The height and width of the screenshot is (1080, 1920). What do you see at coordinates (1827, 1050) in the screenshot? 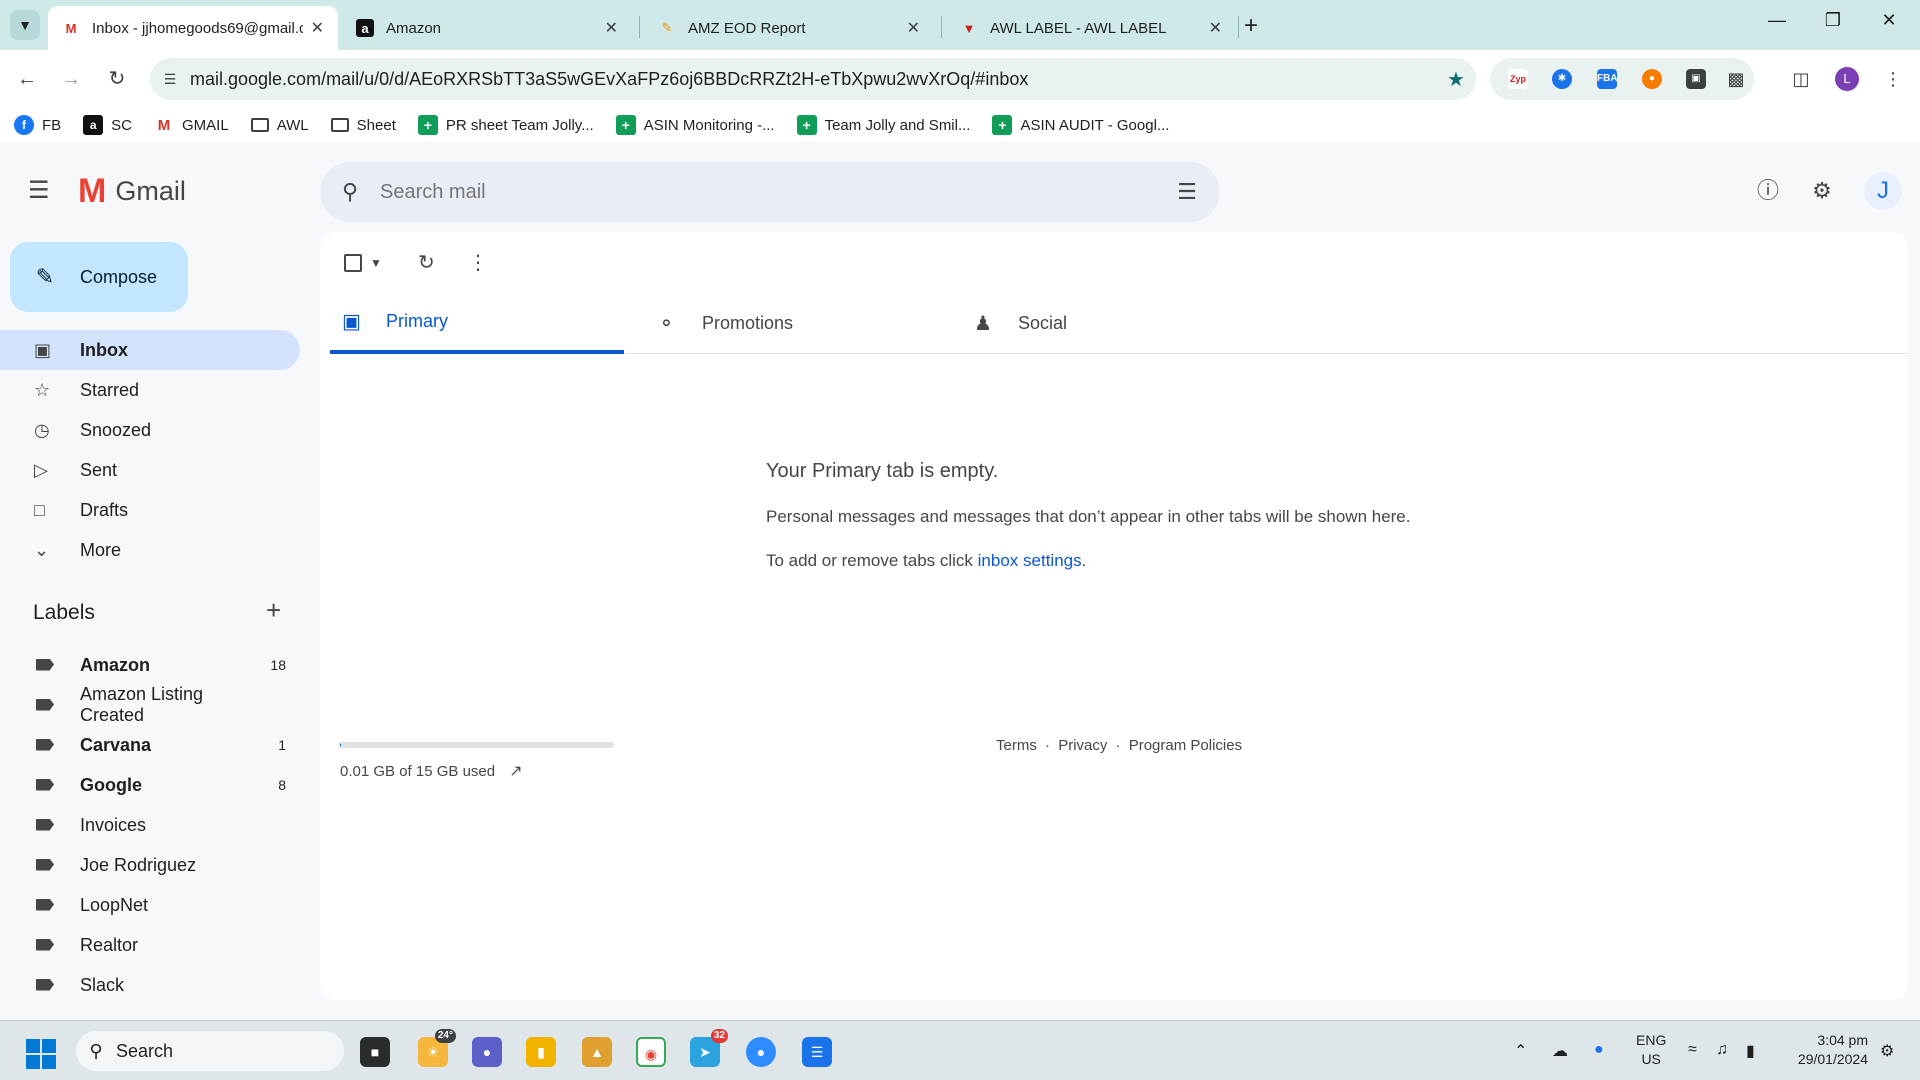
I see `system-clock: 3:04 pm 29/01/2024` at bounding box center [1827, 1050].